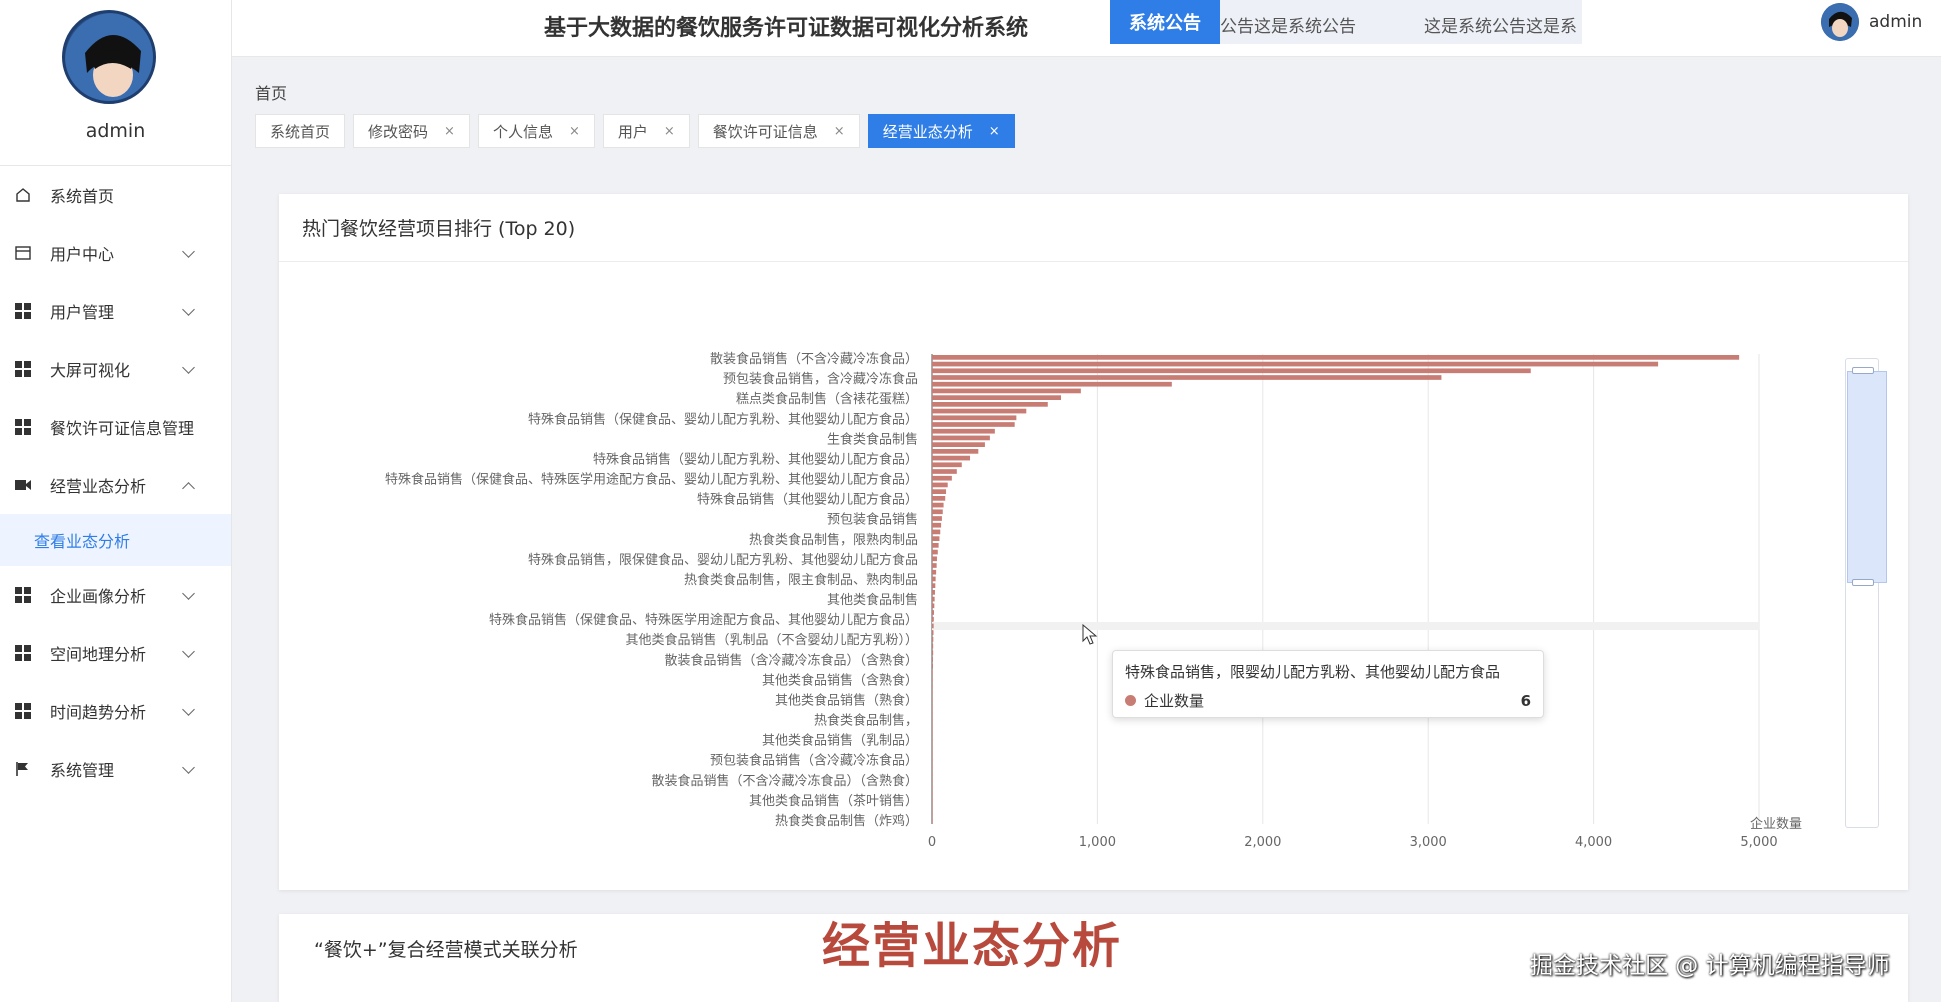  Describe the element at coordinates (300, 131) in the screenshot. I see `tab-home: 系统首页` at that location.